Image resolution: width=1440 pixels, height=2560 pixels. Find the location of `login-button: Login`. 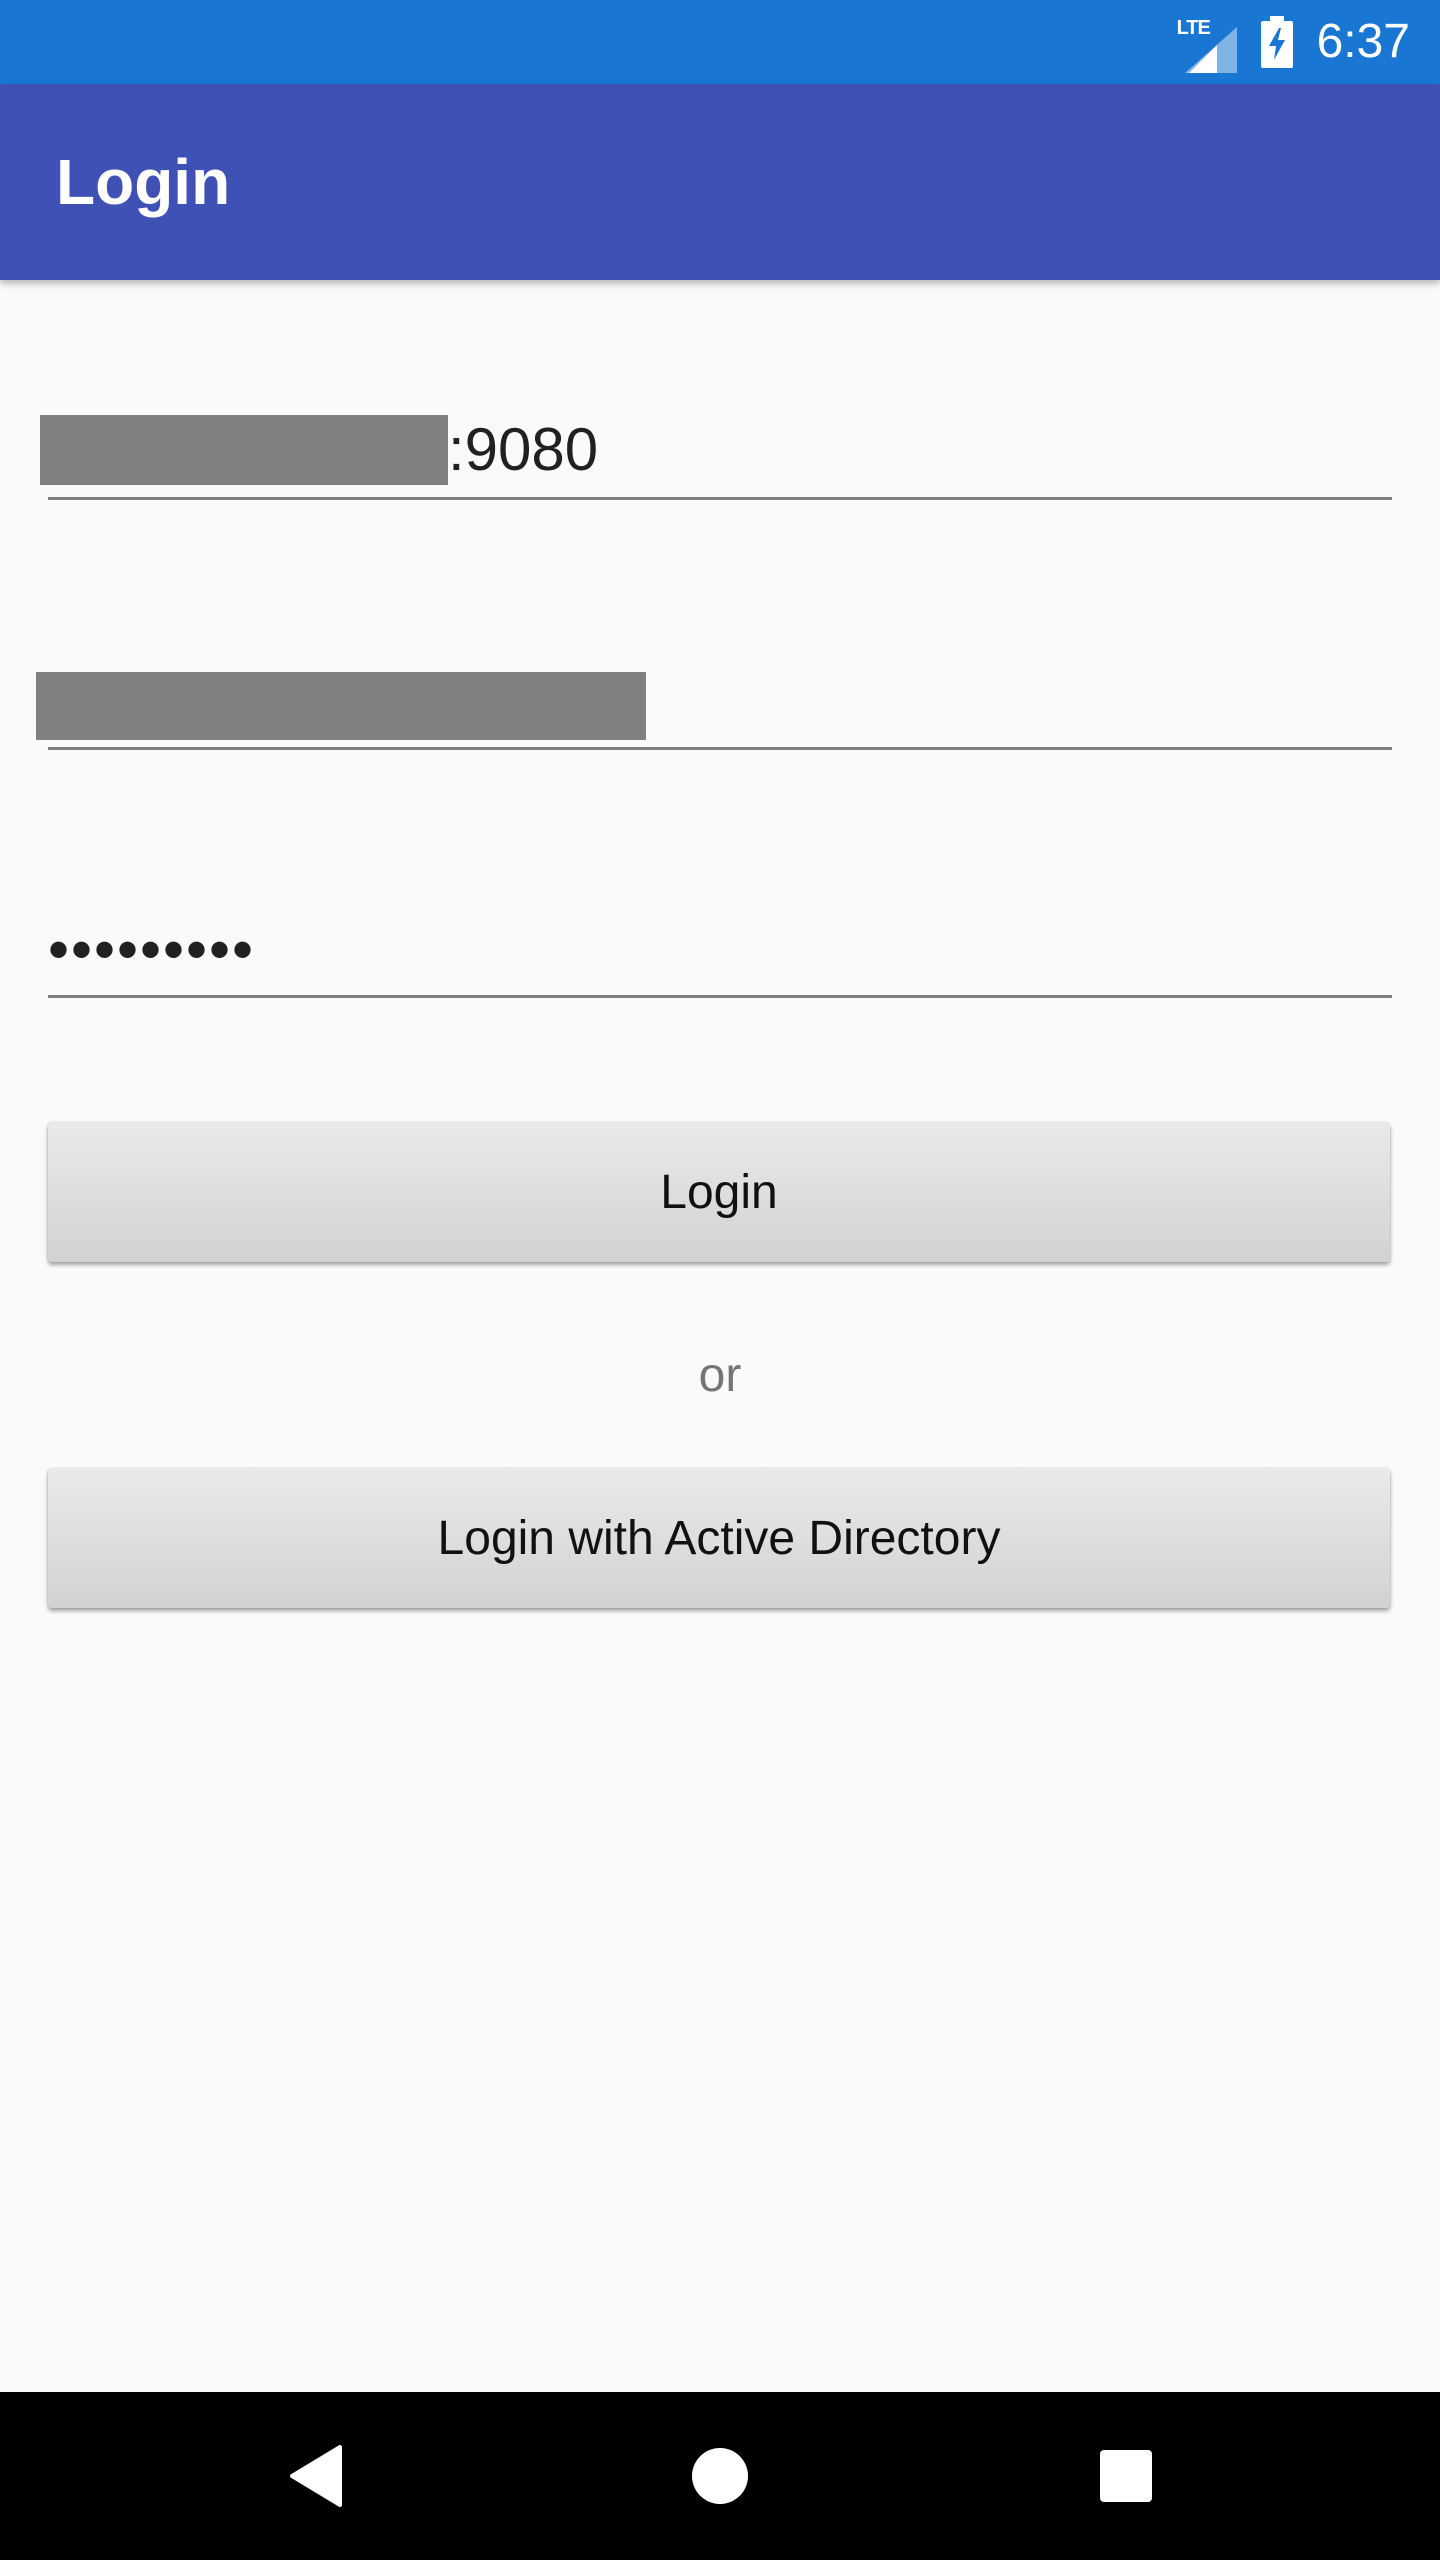

login-button: Login is located at coordinates (719, 1192).